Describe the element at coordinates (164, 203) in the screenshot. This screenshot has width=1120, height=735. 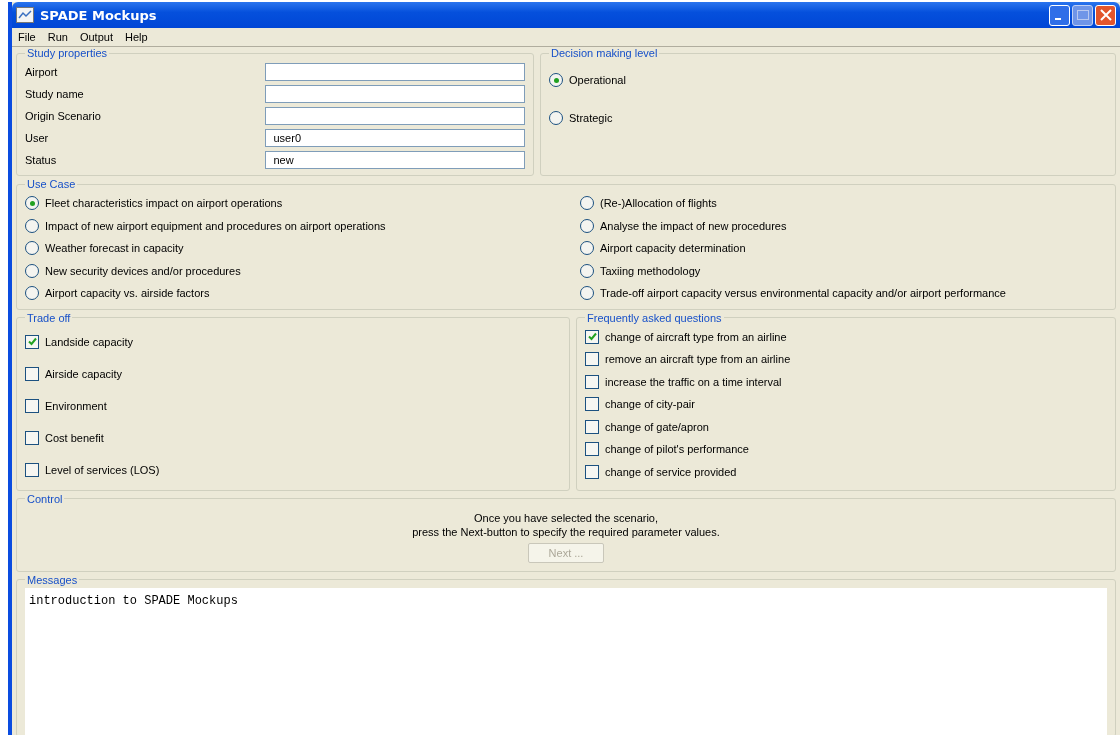
I see `option-label: Fleet characteristics impact on airport operations` at that location.